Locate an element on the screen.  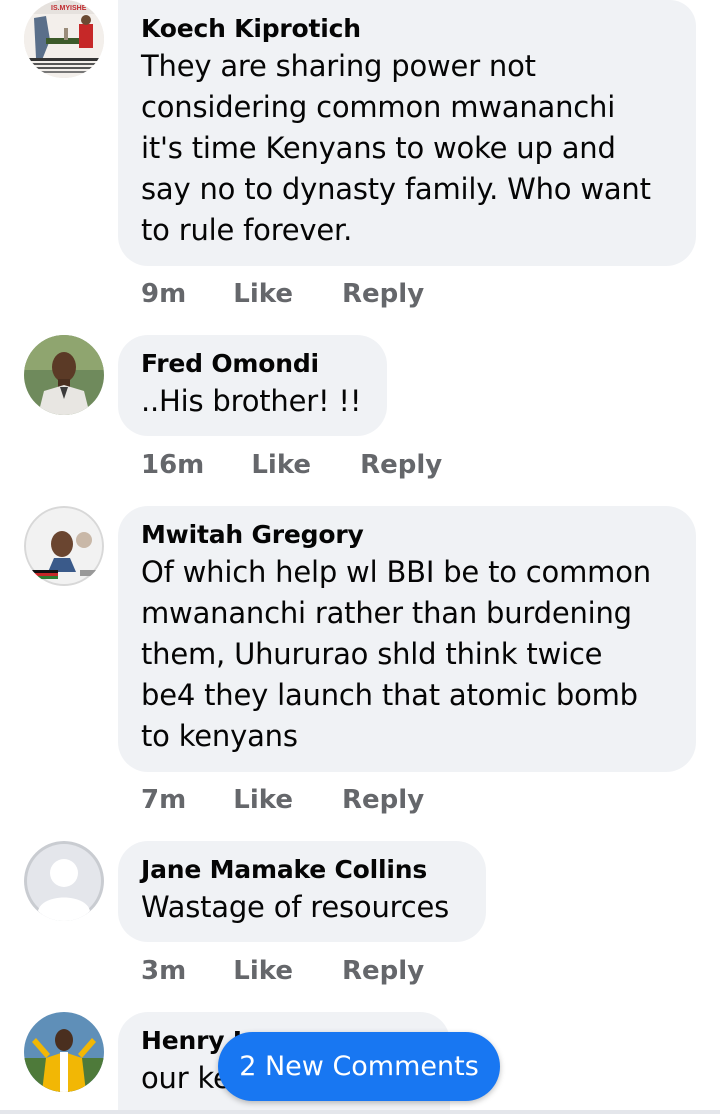
comment-text: Wastage of resources is located at coordinates (295, 907).